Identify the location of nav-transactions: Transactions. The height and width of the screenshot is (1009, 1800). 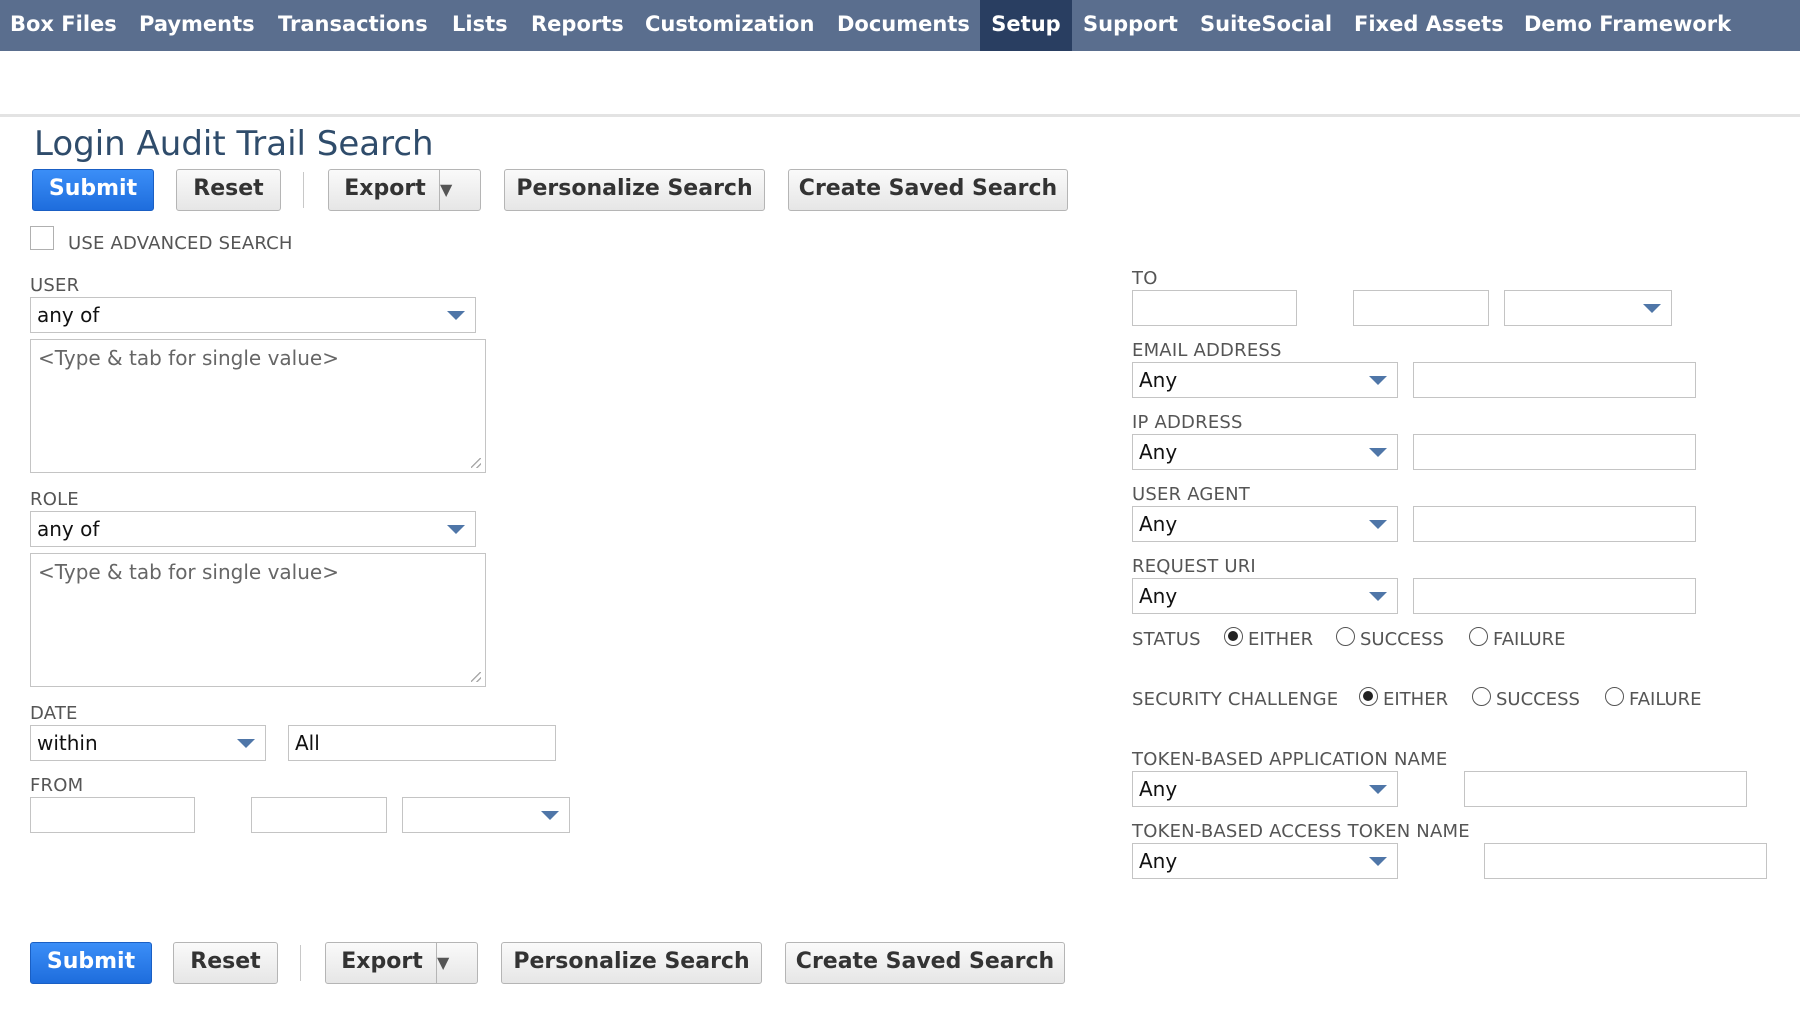
(353, 25).